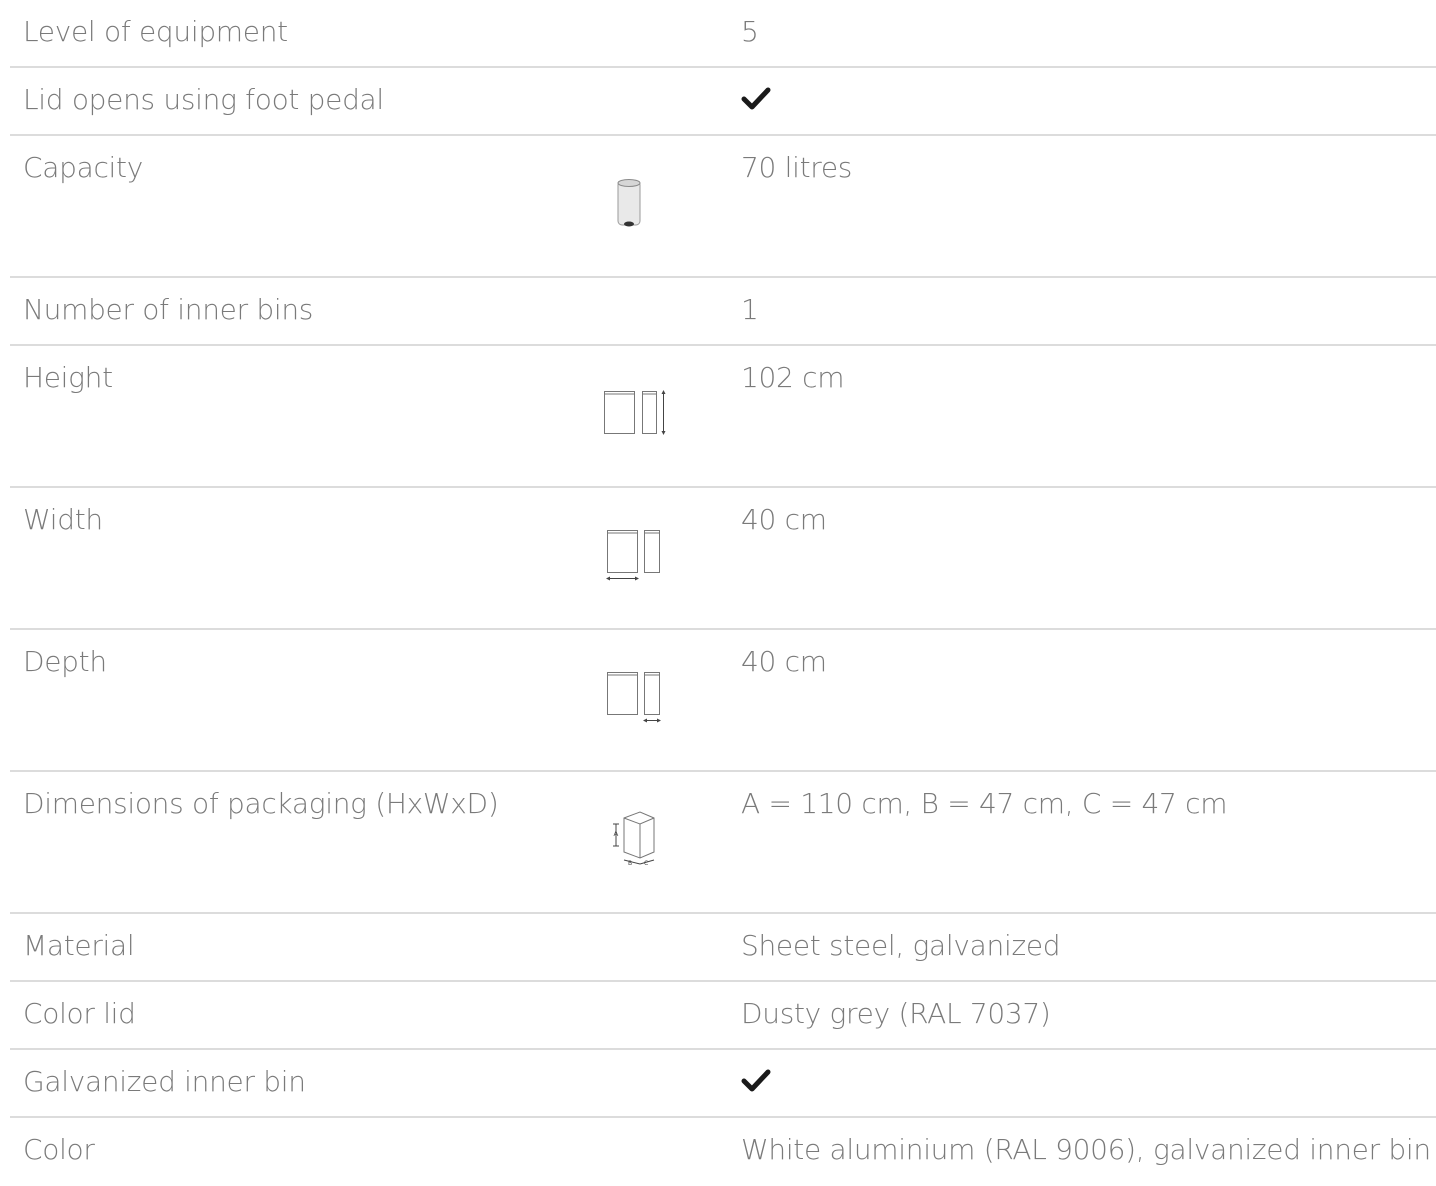 This screenshot has width=1436, height=1186. What do you see at coordinates (646, 863) in the screenshot?
I see `packaging-label-c: C` at bounding box center [646, 863].